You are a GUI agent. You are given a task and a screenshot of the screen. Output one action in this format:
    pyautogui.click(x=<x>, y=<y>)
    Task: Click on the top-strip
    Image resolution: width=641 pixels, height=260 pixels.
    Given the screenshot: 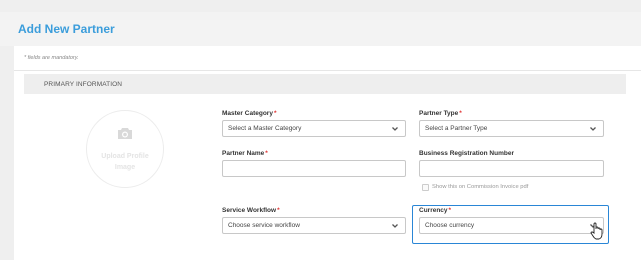 What is the action you would take?
    pyautogui.click(x=320, y=6)
    